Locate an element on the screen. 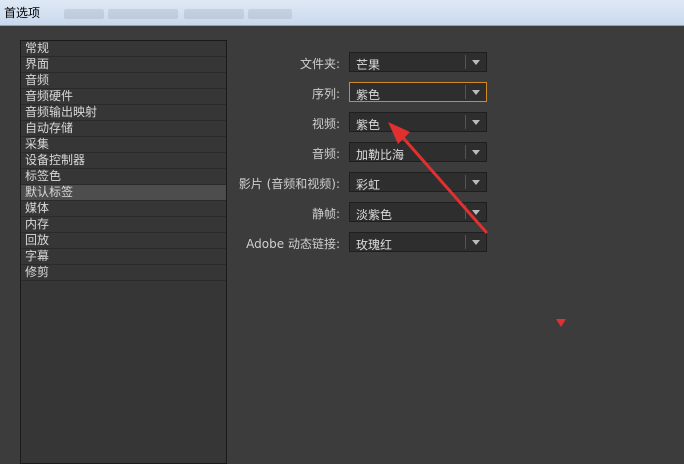 This screenshot has height=464, width=684. sidebar-item-label-defaults: 默认标签 is located at coordinates (123, 193).